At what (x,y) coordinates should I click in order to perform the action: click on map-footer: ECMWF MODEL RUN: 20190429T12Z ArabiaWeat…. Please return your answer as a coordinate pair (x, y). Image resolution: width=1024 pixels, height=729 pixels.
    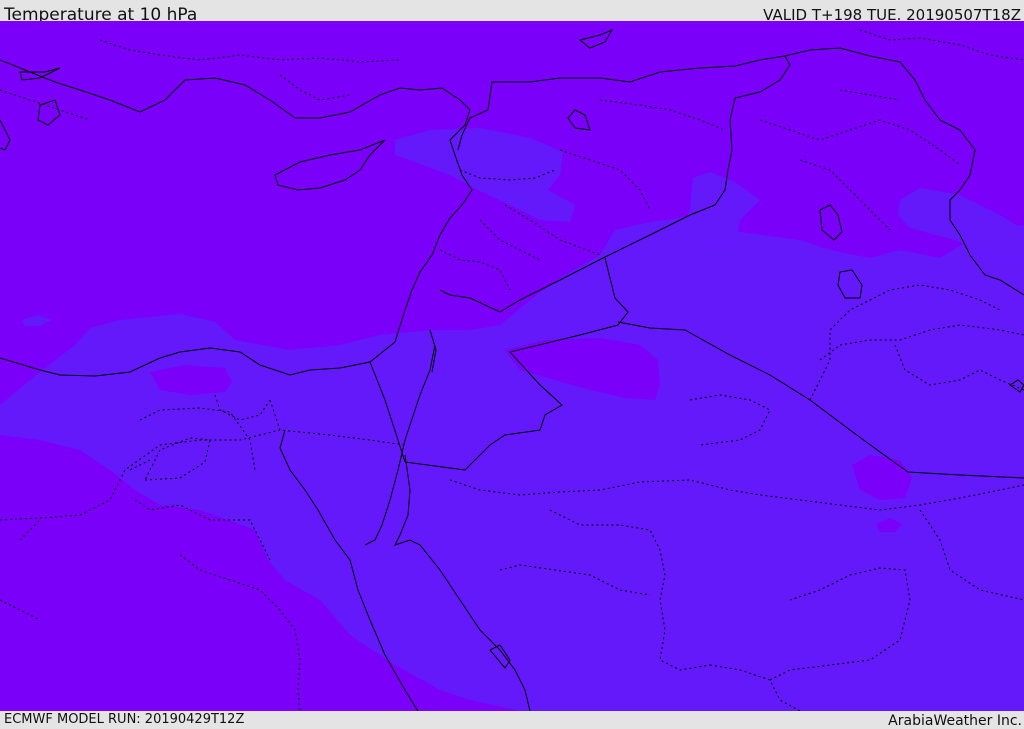
    Looking at the image, I should click on (512, 720).